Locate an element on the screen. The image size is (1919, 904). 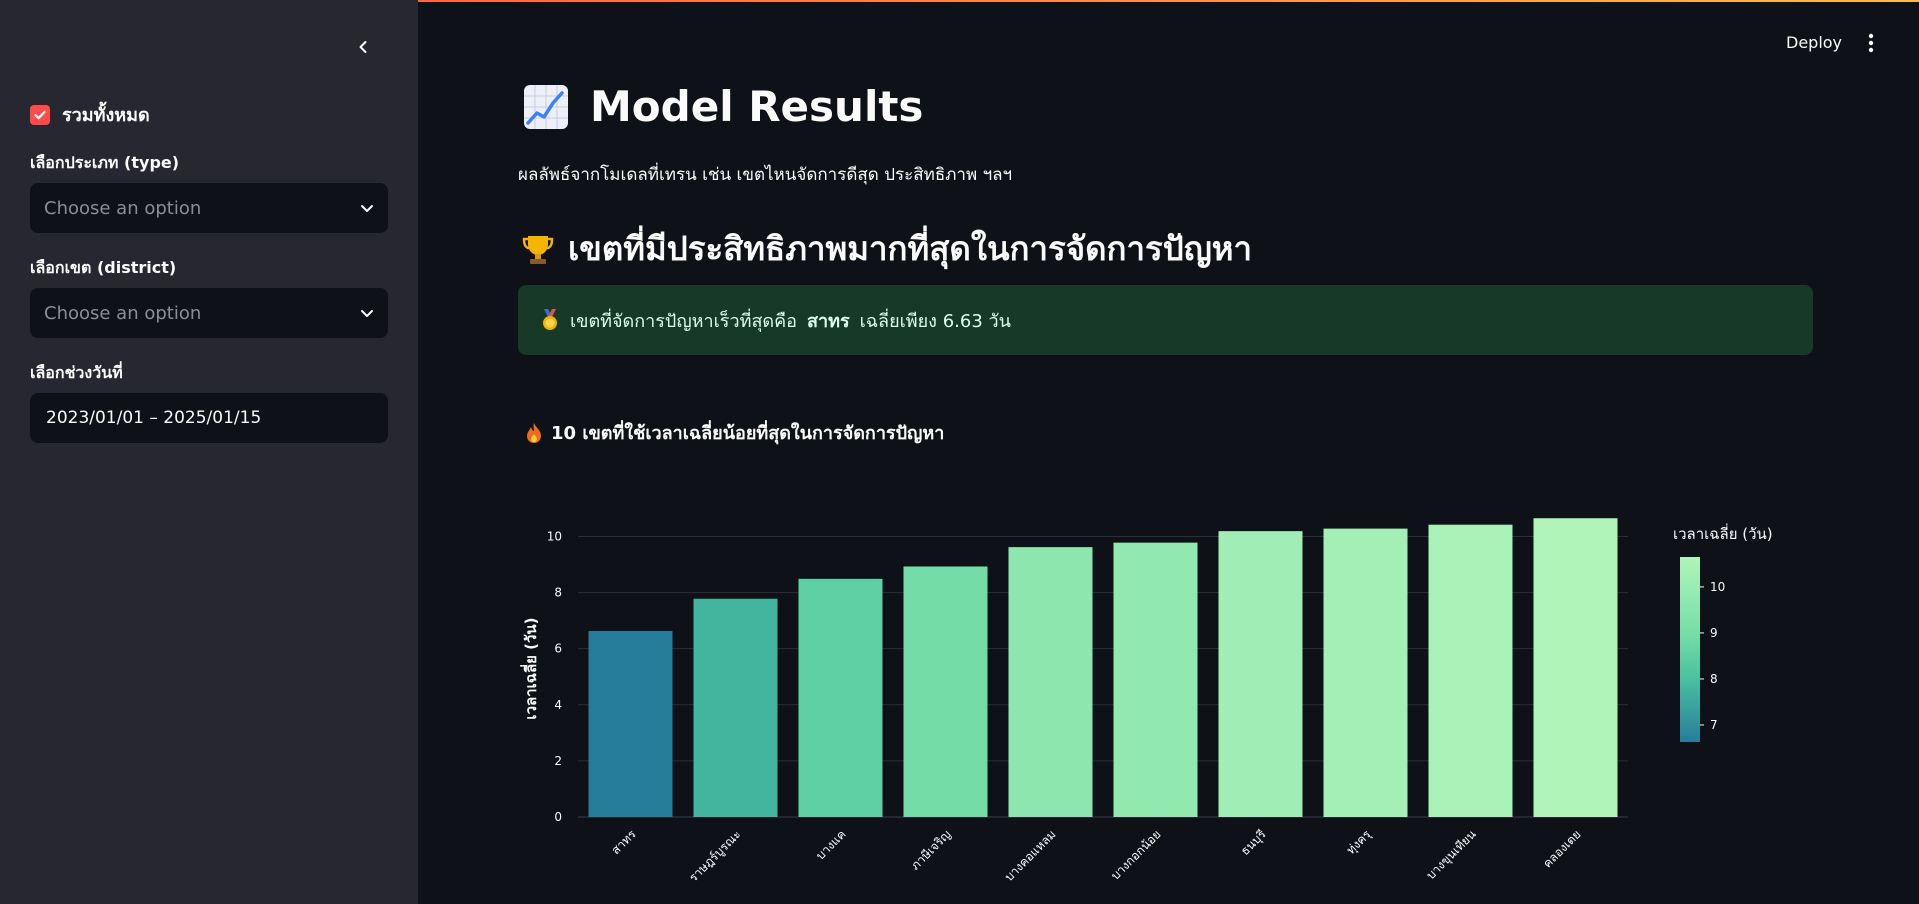
colorbar-tick-label: 8 is located at coordinates (1714, 679).